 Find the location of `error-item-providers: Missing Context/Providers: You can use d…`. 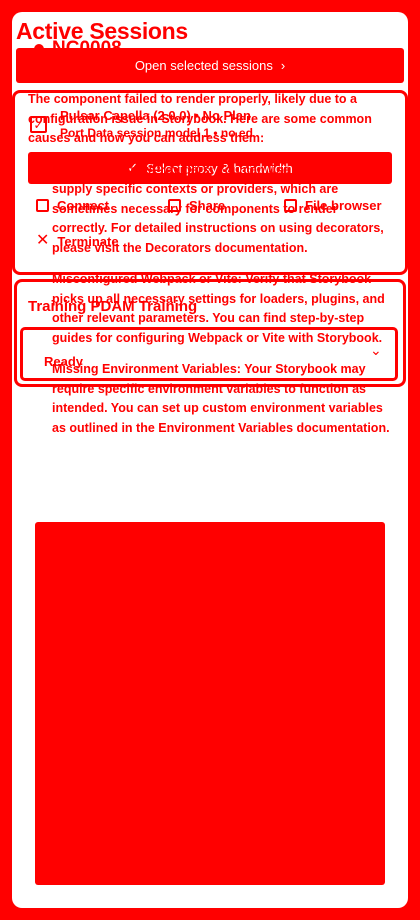

error-item-providers: Missing Context/Providers: You can use d… is located at coordinates (209, 210).